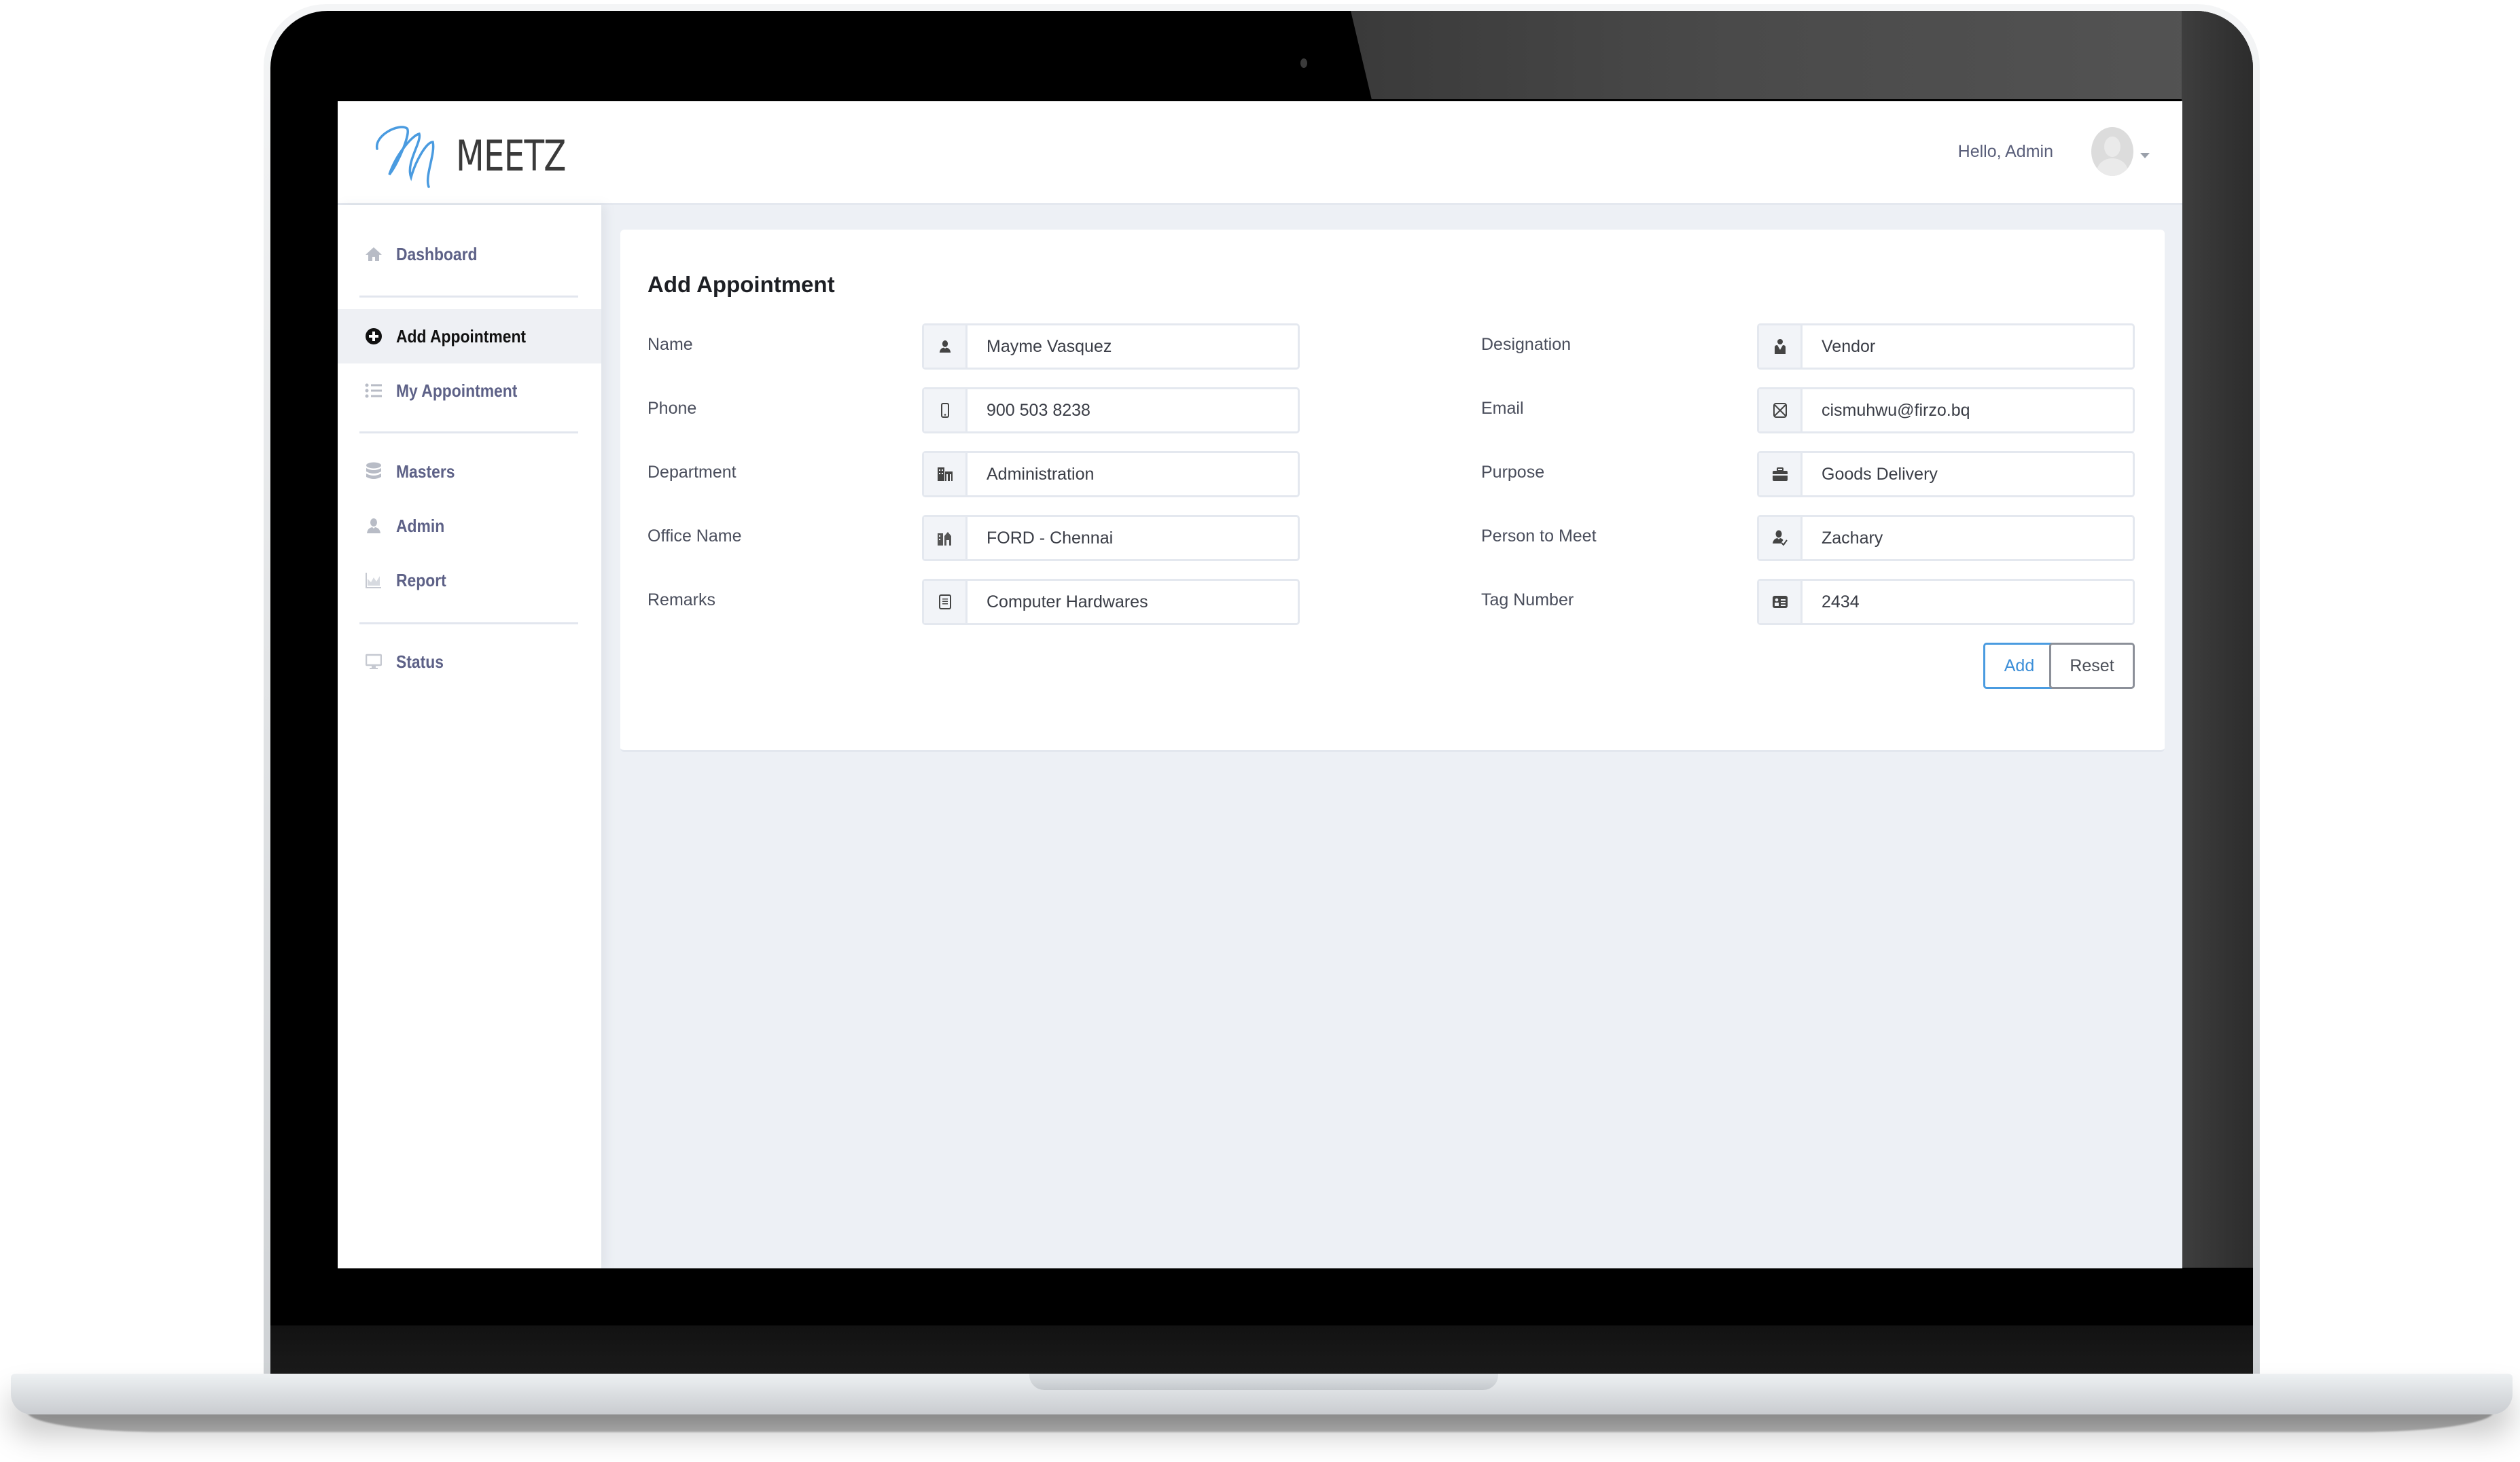  What do you see at coordinates (1781, 602) in the screenshot?
I see `id-card-icon` at bounding box center [1781, 602].